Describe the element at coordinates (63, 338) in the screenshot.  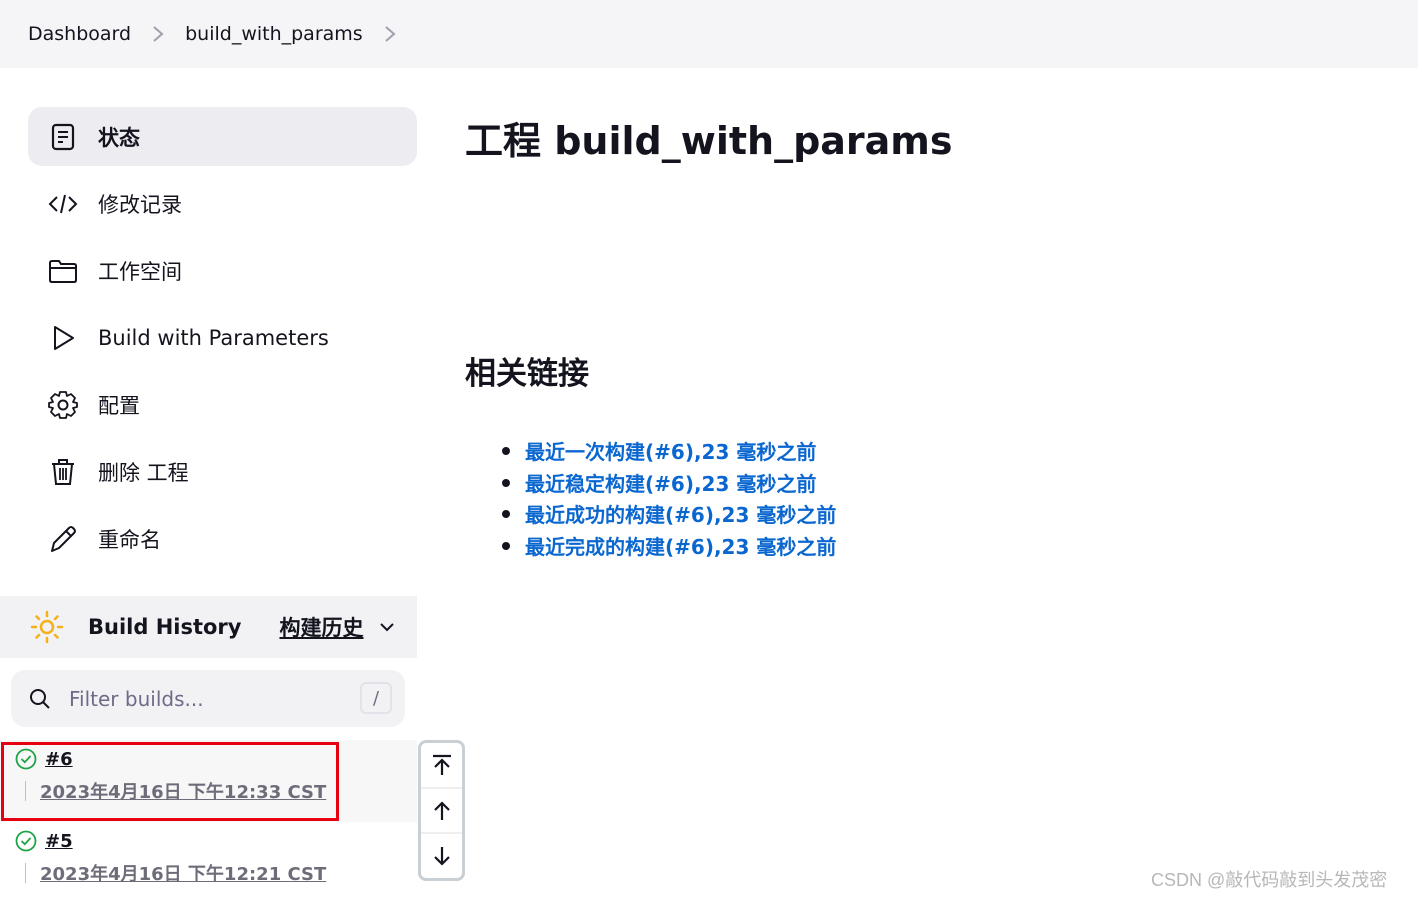
I see `play-icon` at that location.